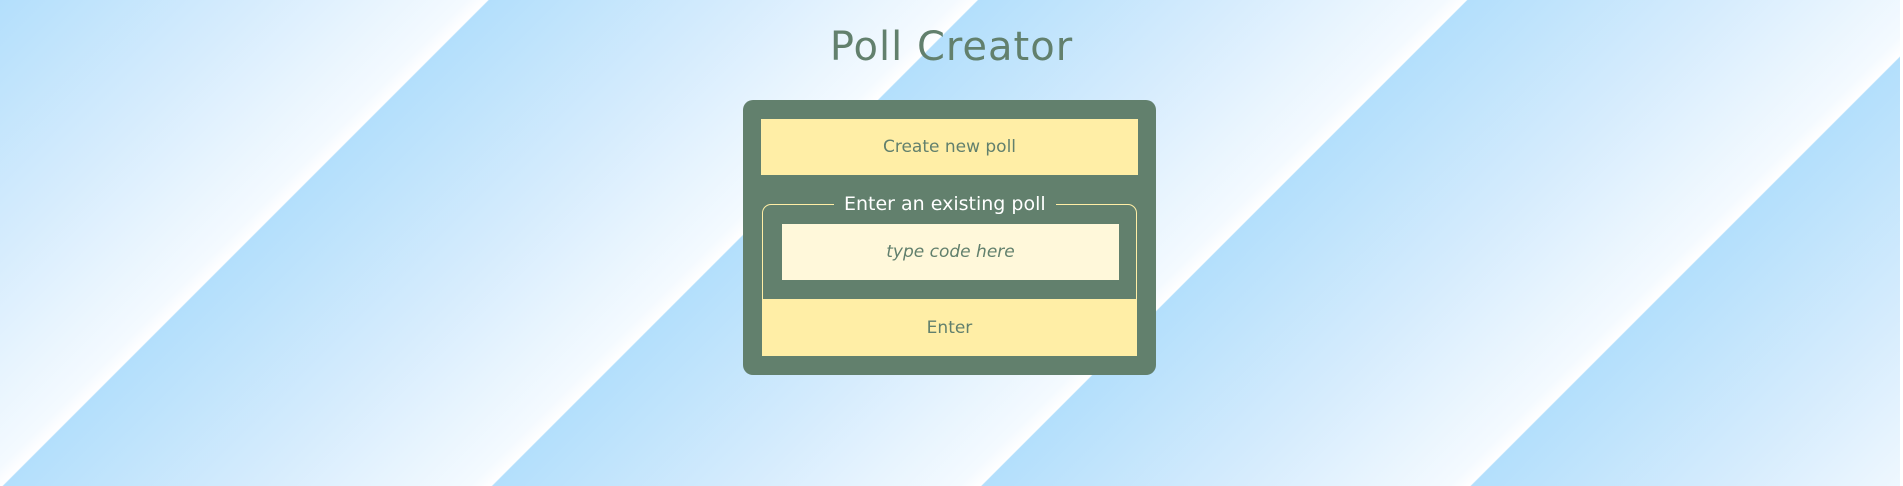  What do you see at coordinates (950, 252) in the screenshot?
I see `poll-code-input` at bounding box center [950, 252].